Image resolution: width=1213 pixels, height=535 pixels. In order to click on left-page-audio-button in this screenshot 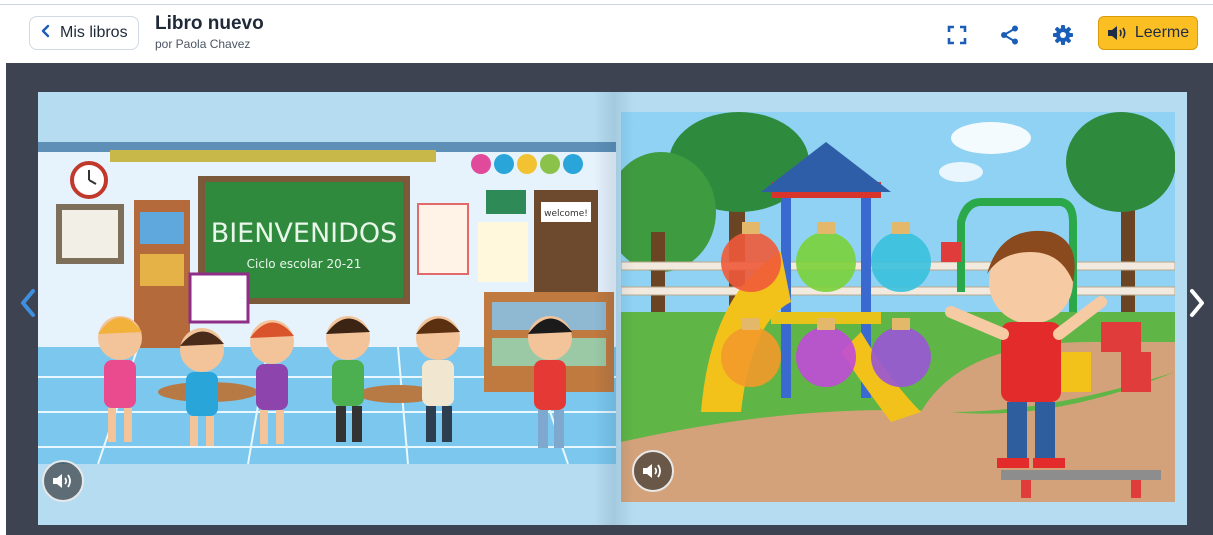, I will do `click(63, 481)`.